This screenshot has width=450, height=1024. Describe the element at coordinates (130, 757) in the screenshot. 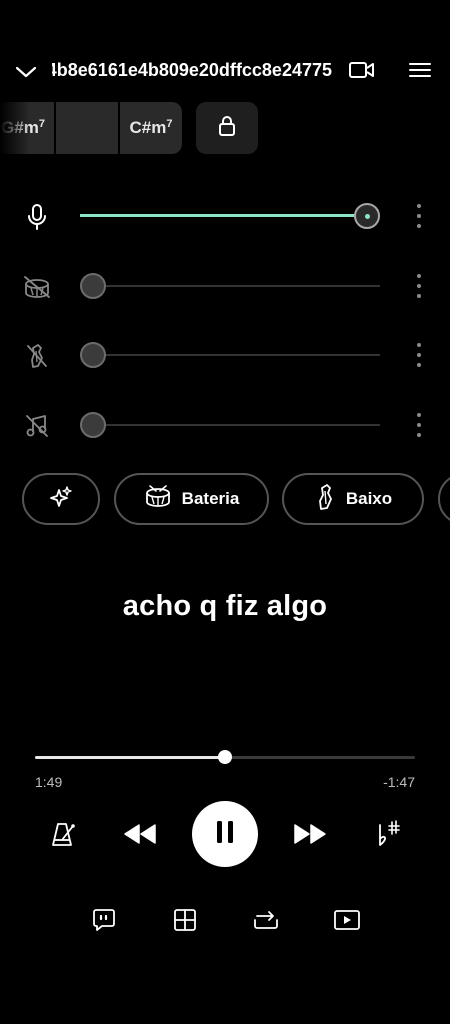

I see `progress-fill` at that location.